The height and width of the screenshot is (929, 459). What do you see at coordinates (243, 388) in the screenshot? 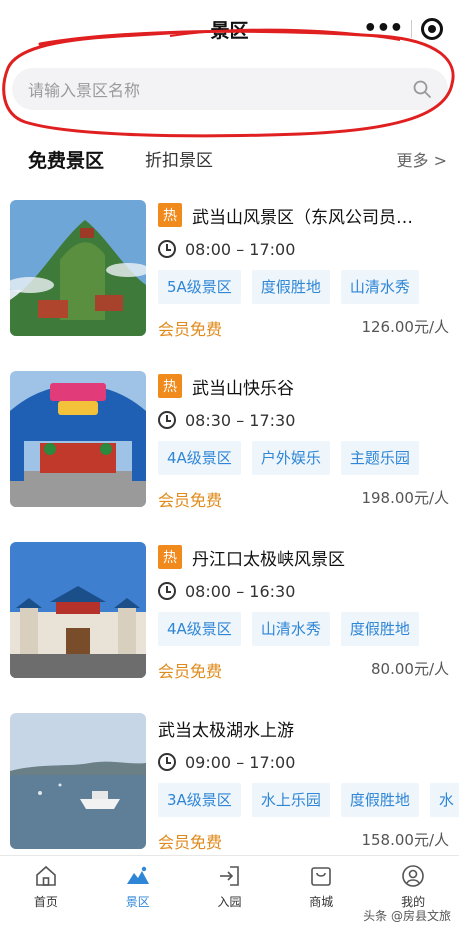
I see `item-title: 武当山快乐谷` at bounding box center [243, 388].